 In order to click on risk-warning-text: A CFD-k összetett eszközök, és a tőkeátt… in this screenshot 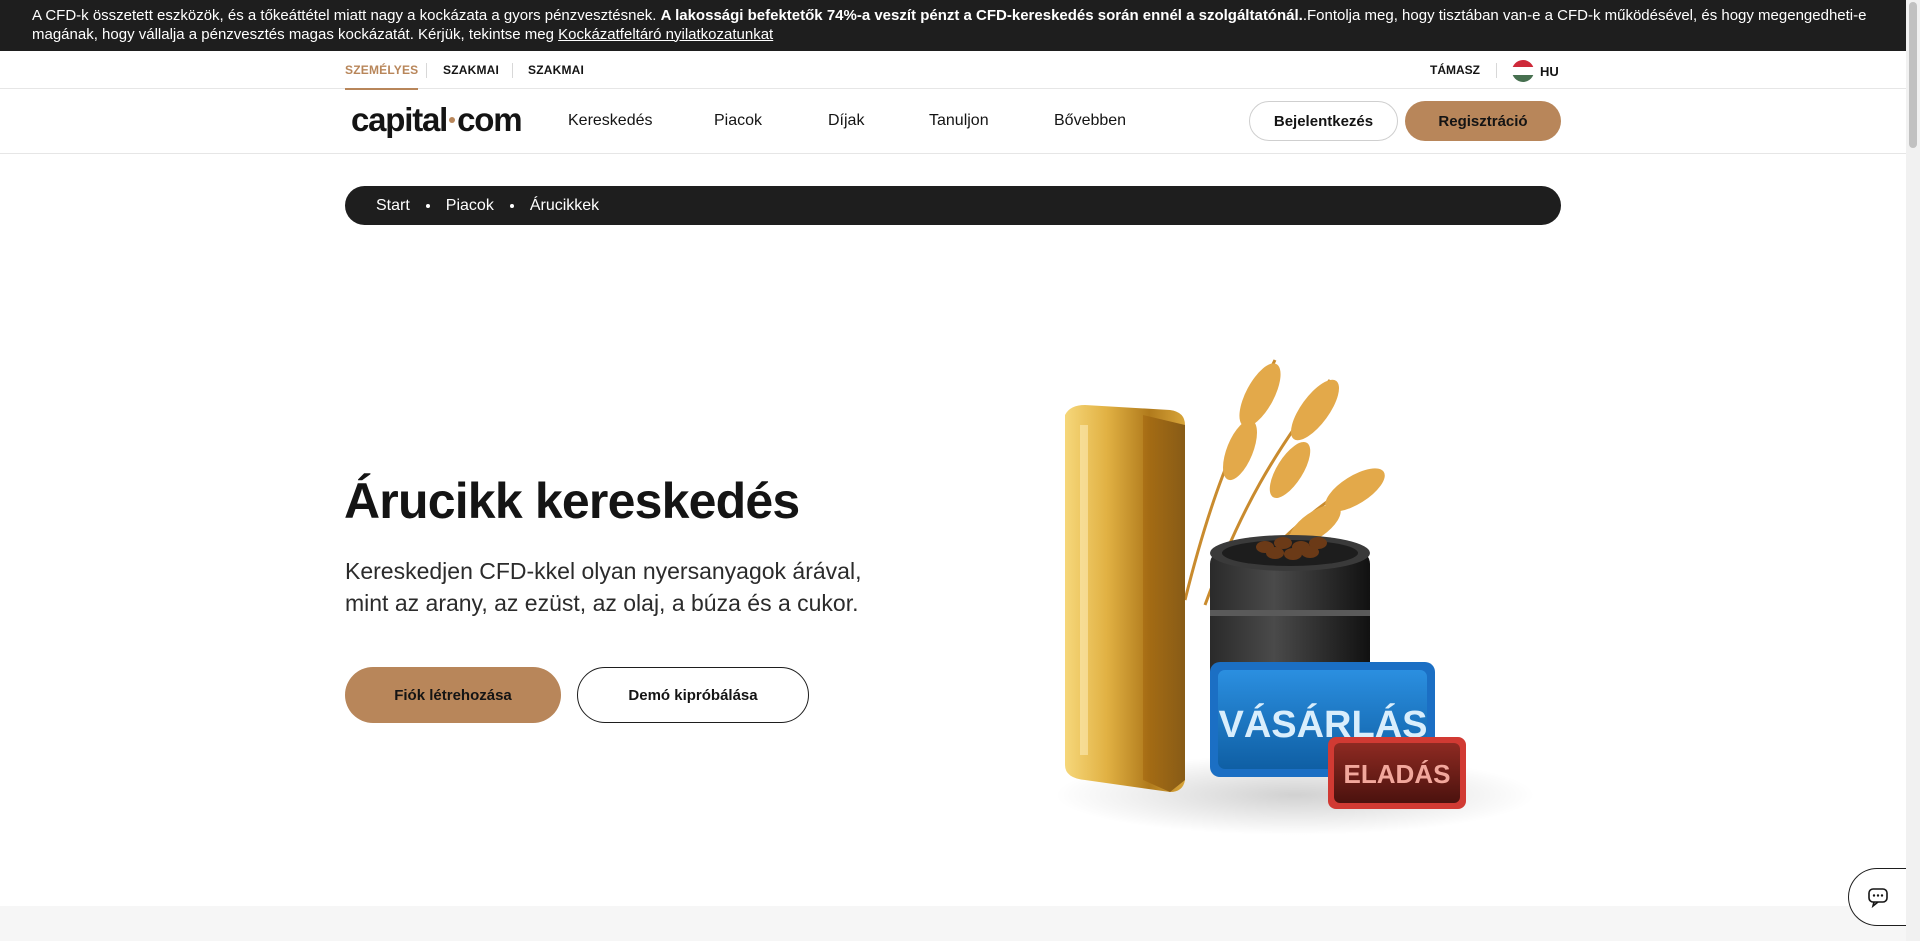, I will do `click(346, 15)`.